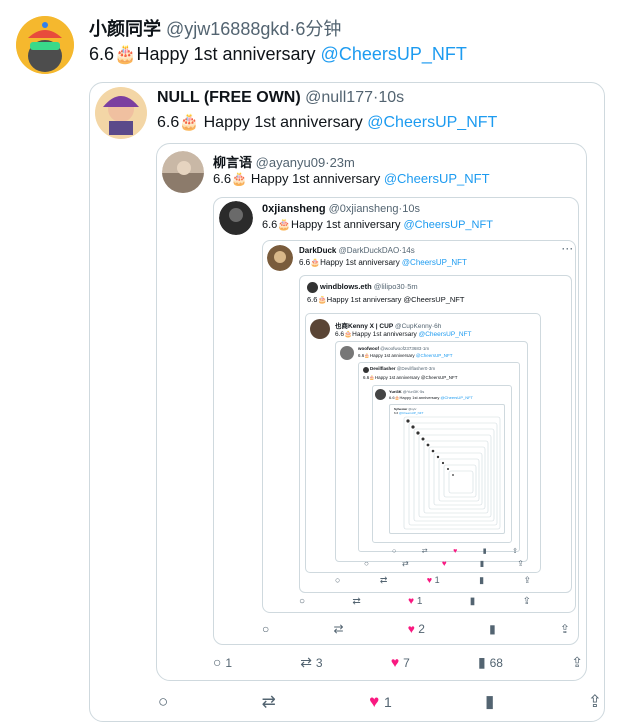 This screenshot has width=617, height=727. Describe the element at coordinates (364, 326) in the screenshot. I see `author-name: 也商Kenny X | CUP` at that location.